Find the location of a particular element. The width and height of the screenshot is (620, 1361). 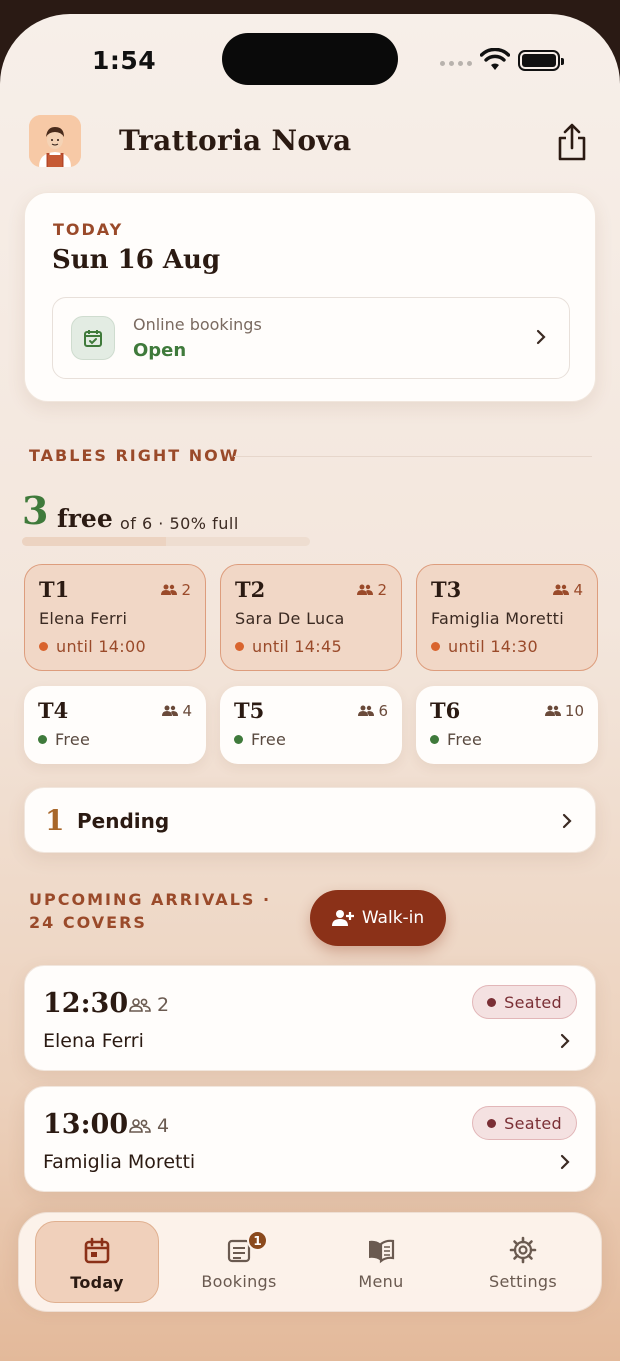

page-title: Trattoria Nova is located at coordinates (235, 140).